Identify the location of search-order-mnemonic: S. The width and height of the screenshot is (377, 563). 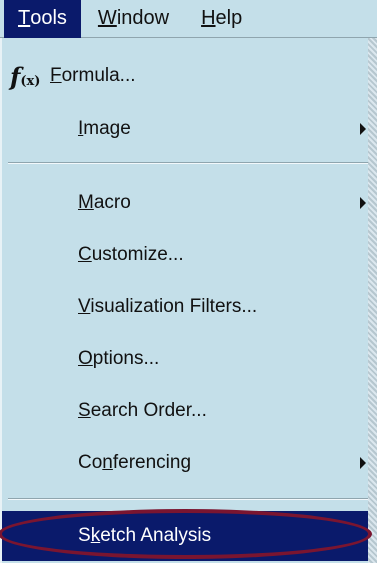
(84, 410).